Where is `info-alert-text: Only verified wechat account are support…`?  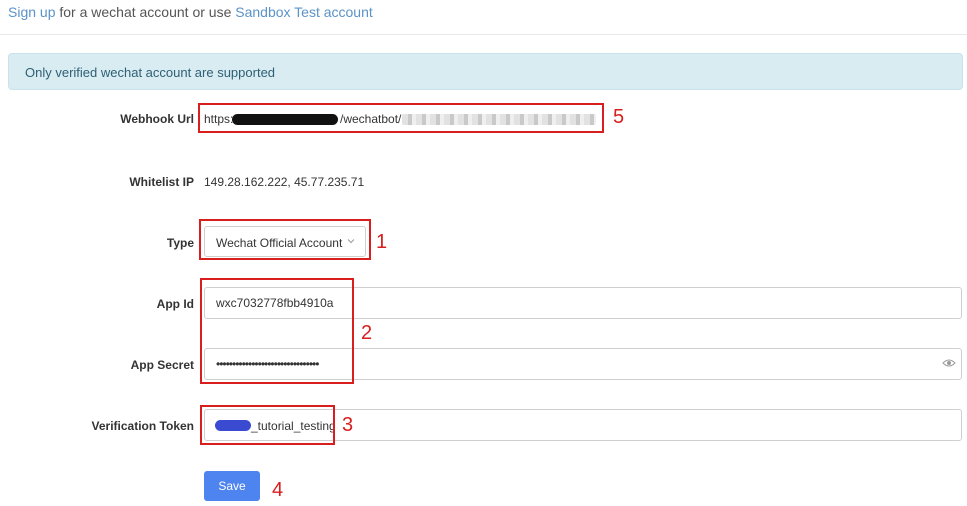
info-alert-text: Only verified wechat account are support… is located at coordinates (150, 72).